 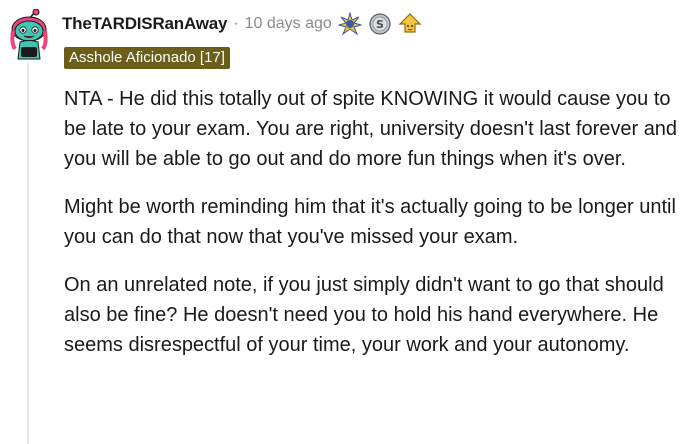 I want to click on user-avatar, so click(x=29, y=34).